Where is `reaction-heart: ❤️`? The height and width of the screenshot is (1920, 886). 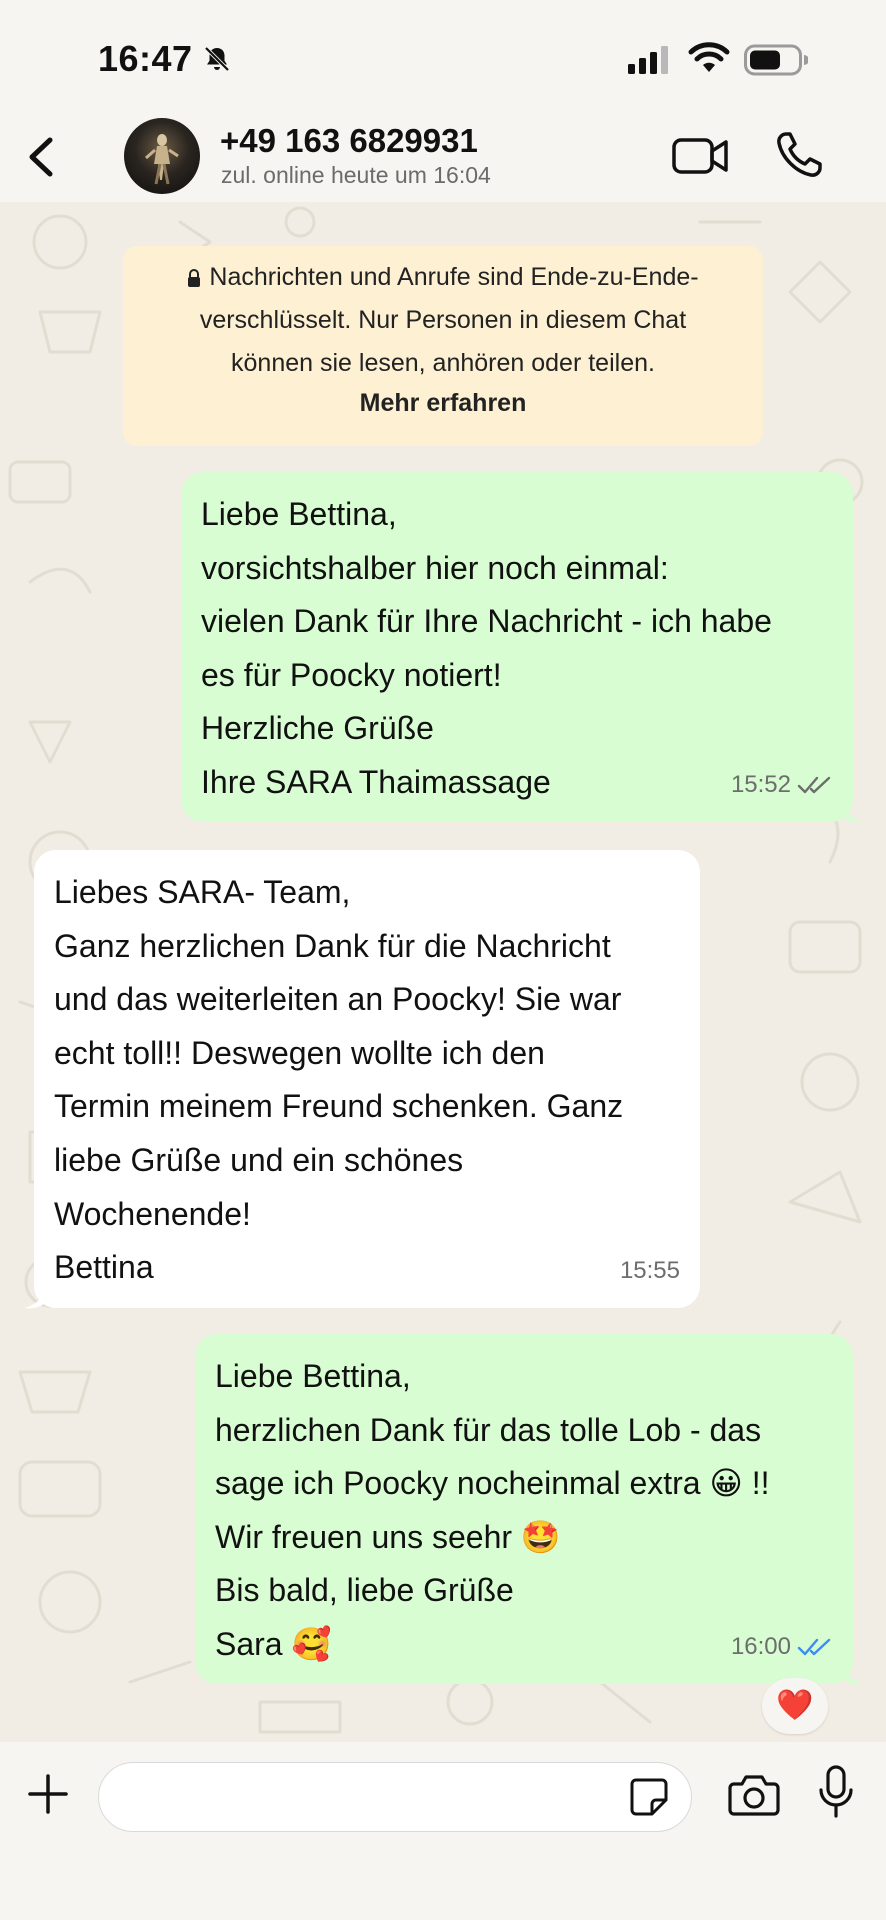
reaction-heart: ❤️ is located at coordinates (795, 1705).